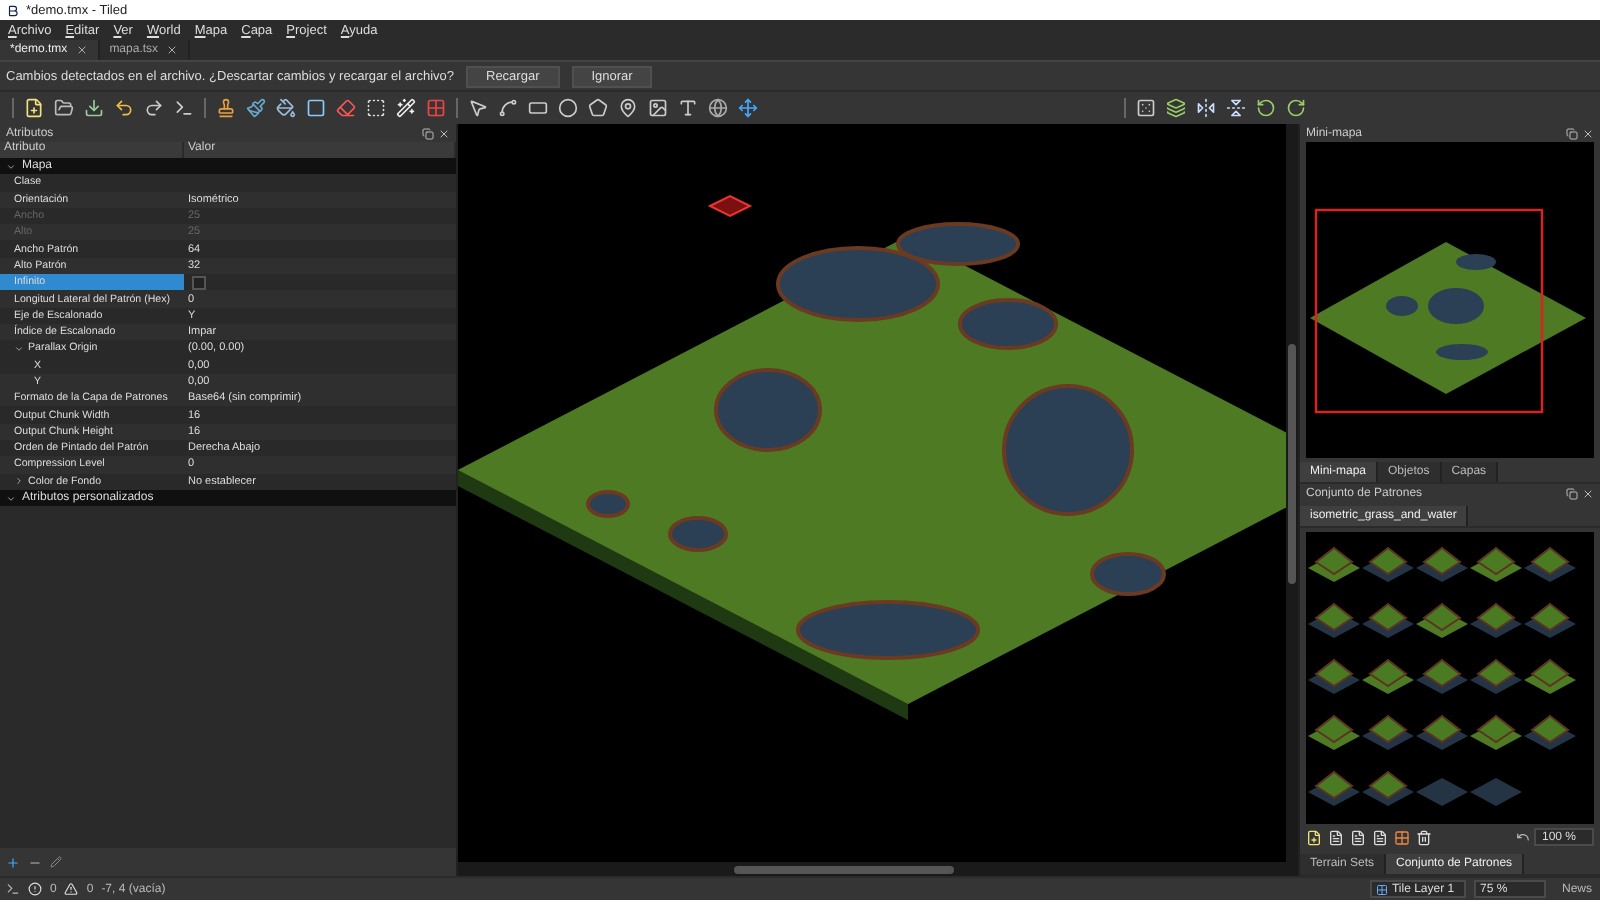 The width and height of the screenshot is (1600, 900). Describe the element at coordinates (19, 481) in the screenshot. I see `collapsed-icon` at that location.